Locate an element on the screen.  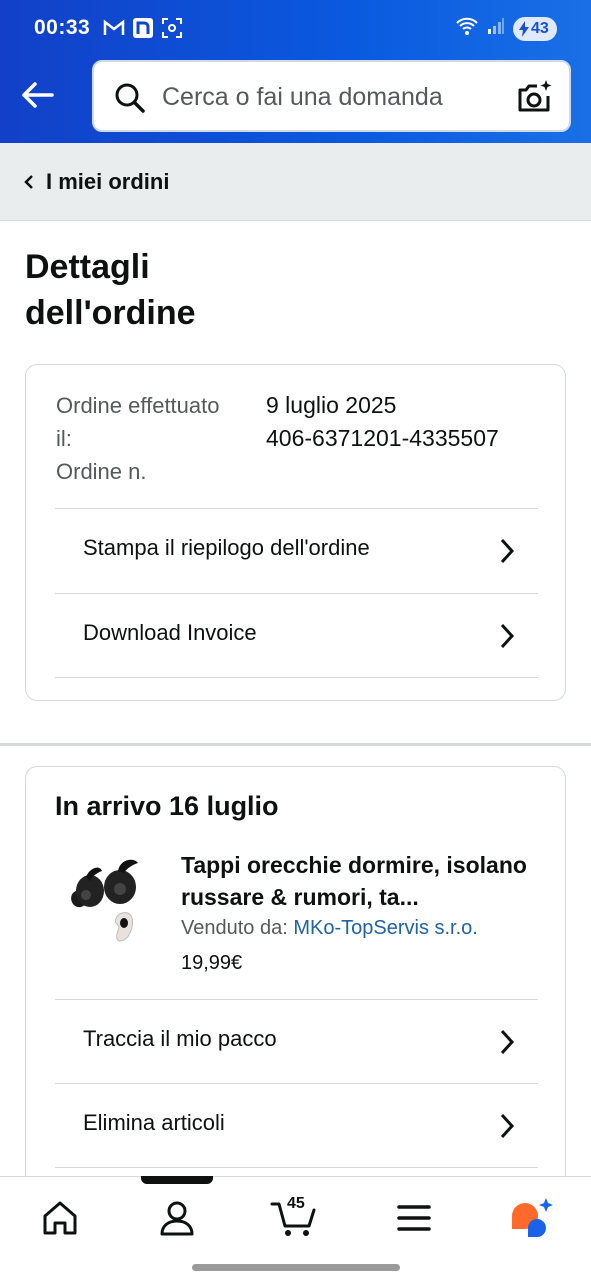
status-time: 00:33 is located at coordinates (62, 27).